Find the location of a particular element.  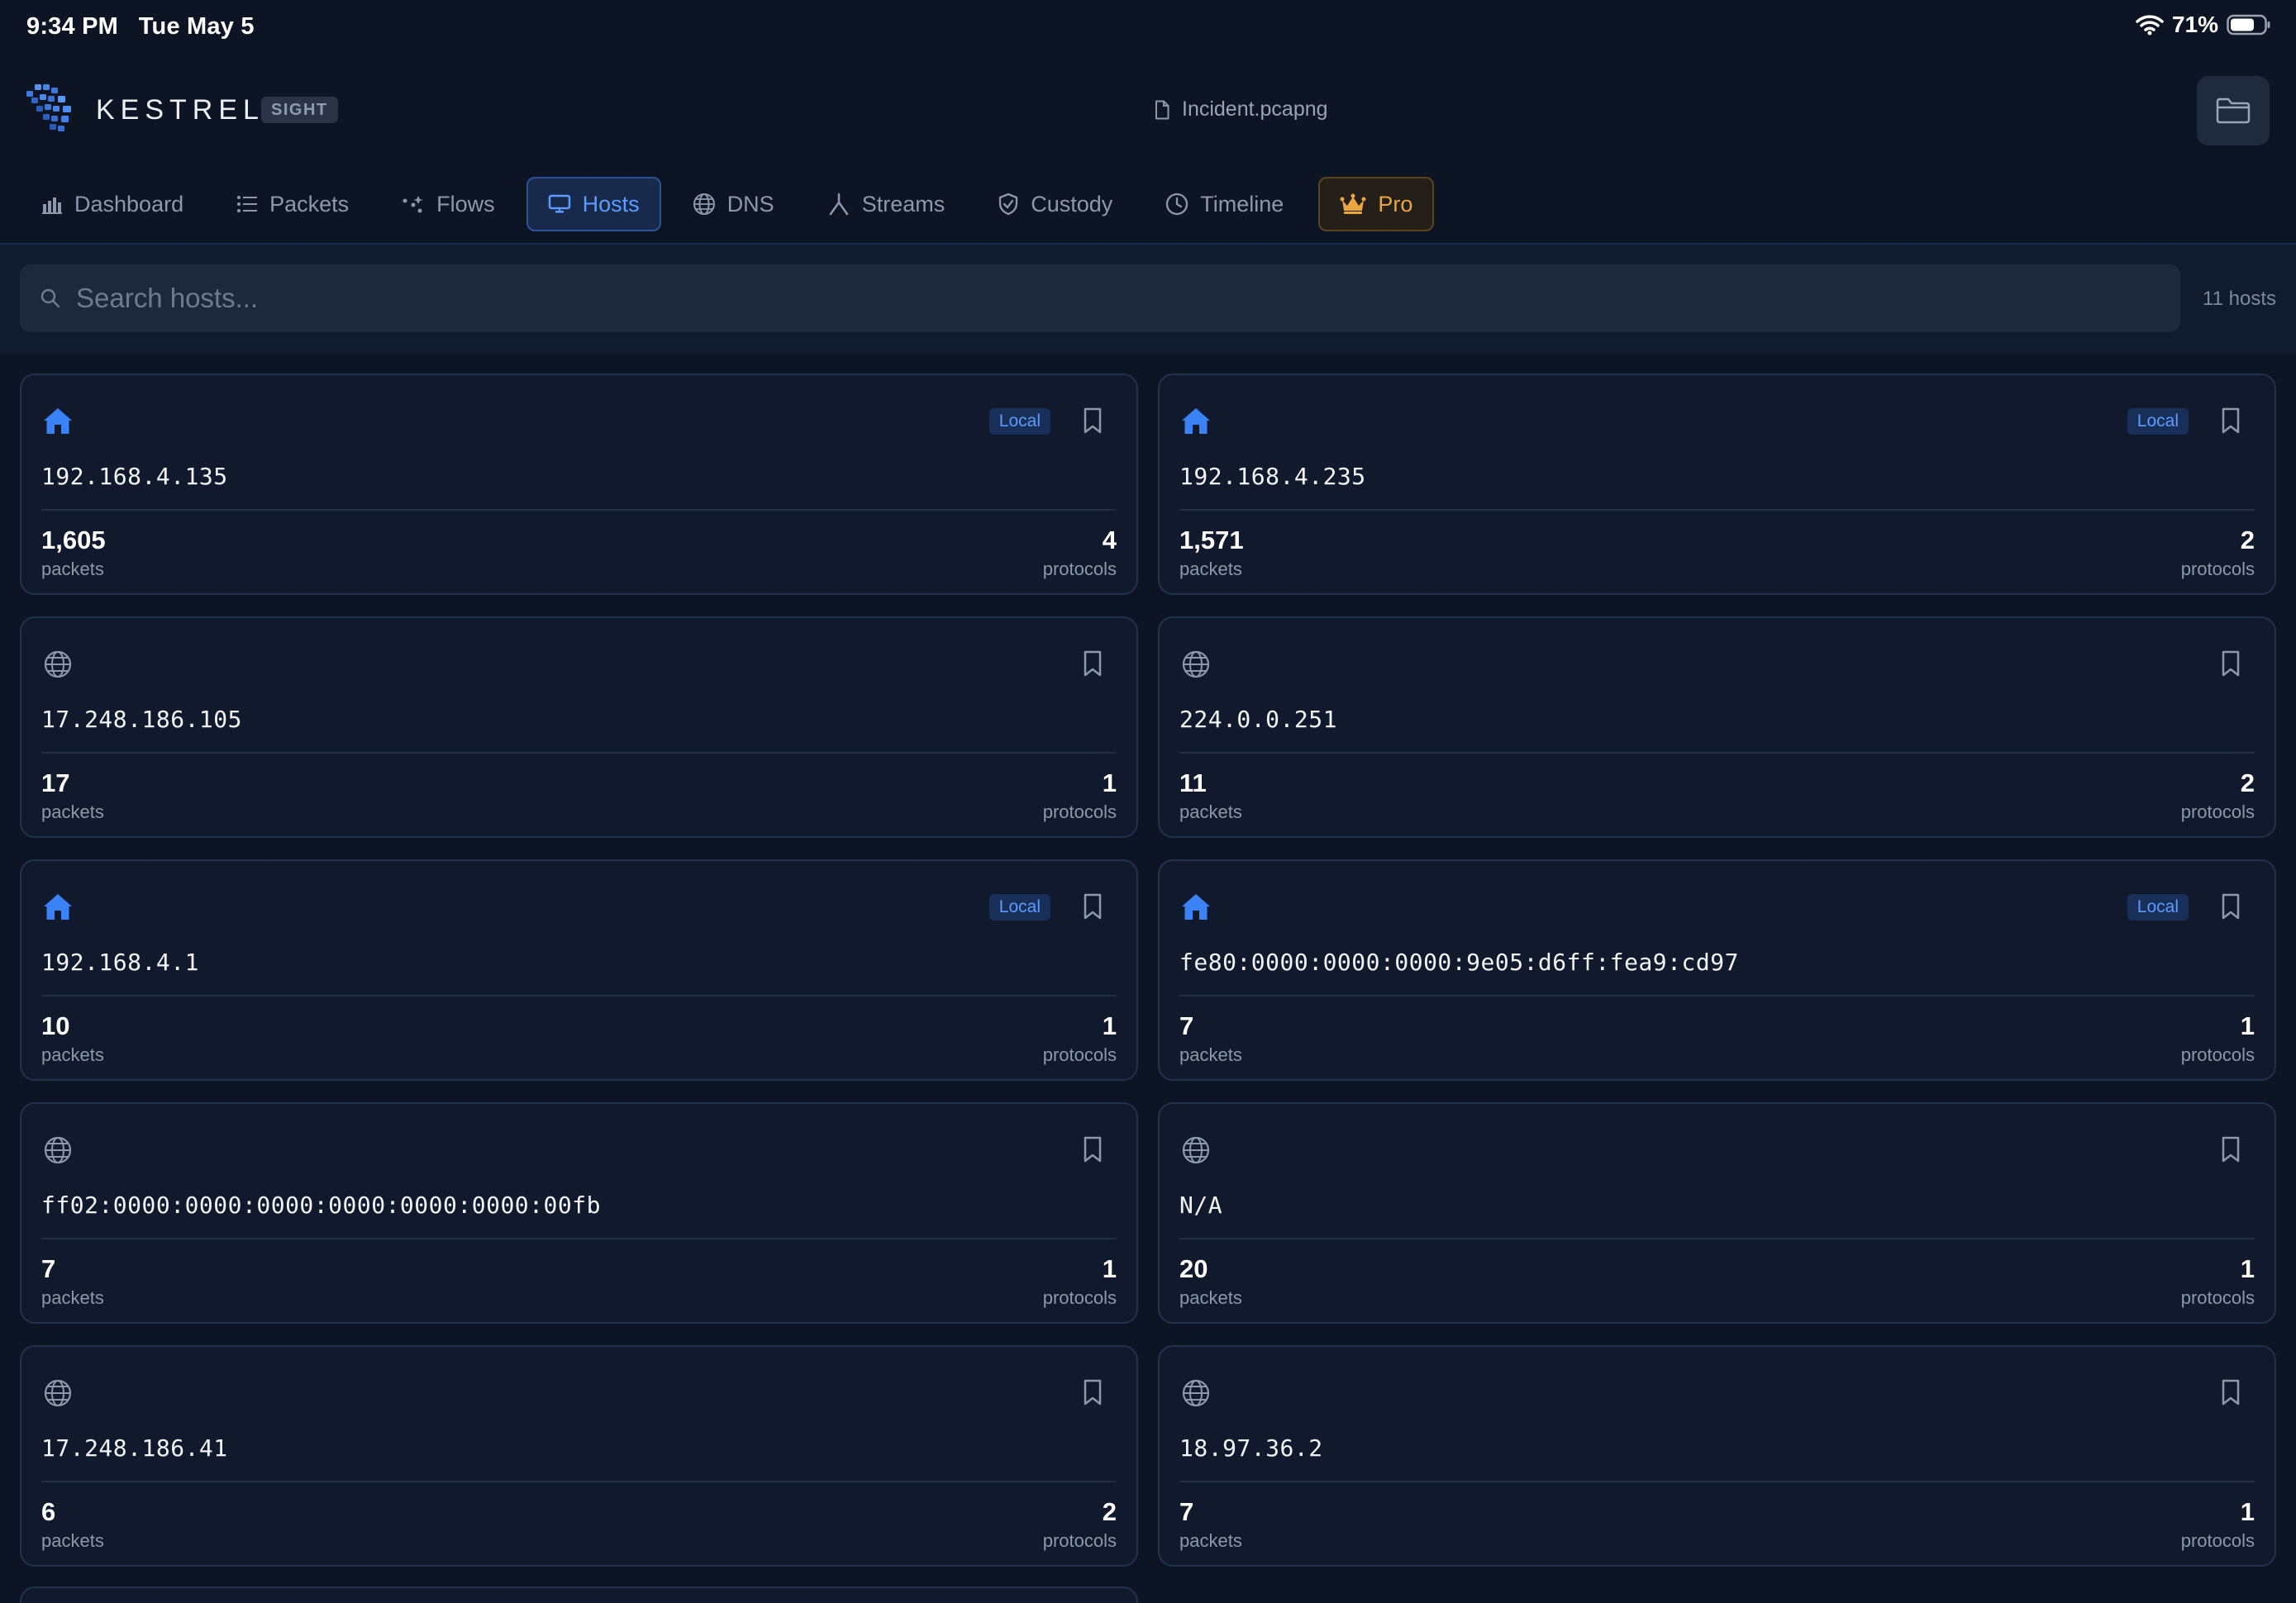

protocol-count: 4 is located at coordinates (1109, 540).